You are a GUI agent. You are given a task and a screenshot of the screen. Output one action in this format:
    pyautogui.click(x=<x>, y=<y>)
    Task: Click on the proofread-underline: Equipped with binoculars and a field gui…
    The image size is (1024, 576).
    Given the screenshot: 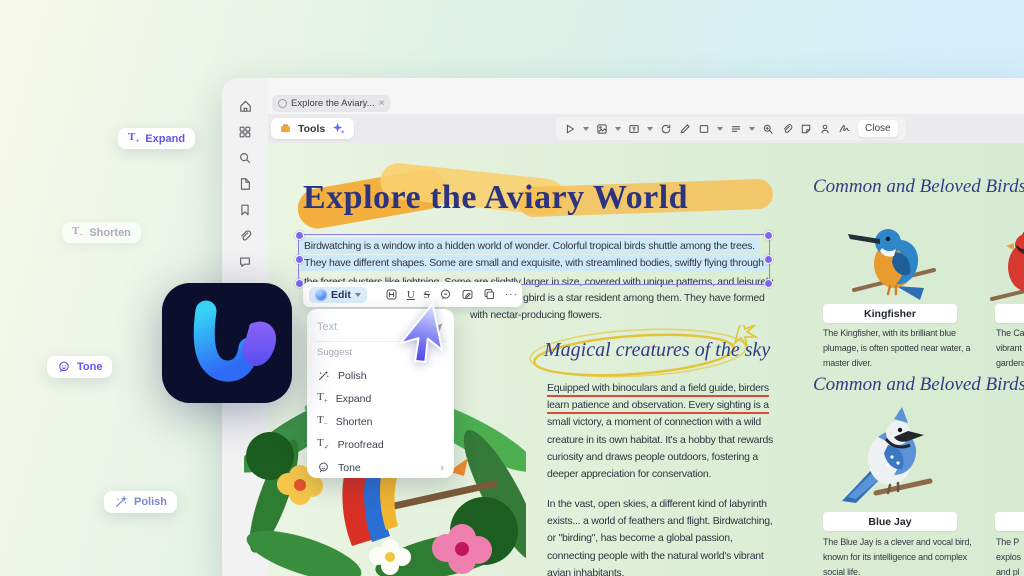 What is the action you would take?
    pyautogui.click(x=658, y=389)
    